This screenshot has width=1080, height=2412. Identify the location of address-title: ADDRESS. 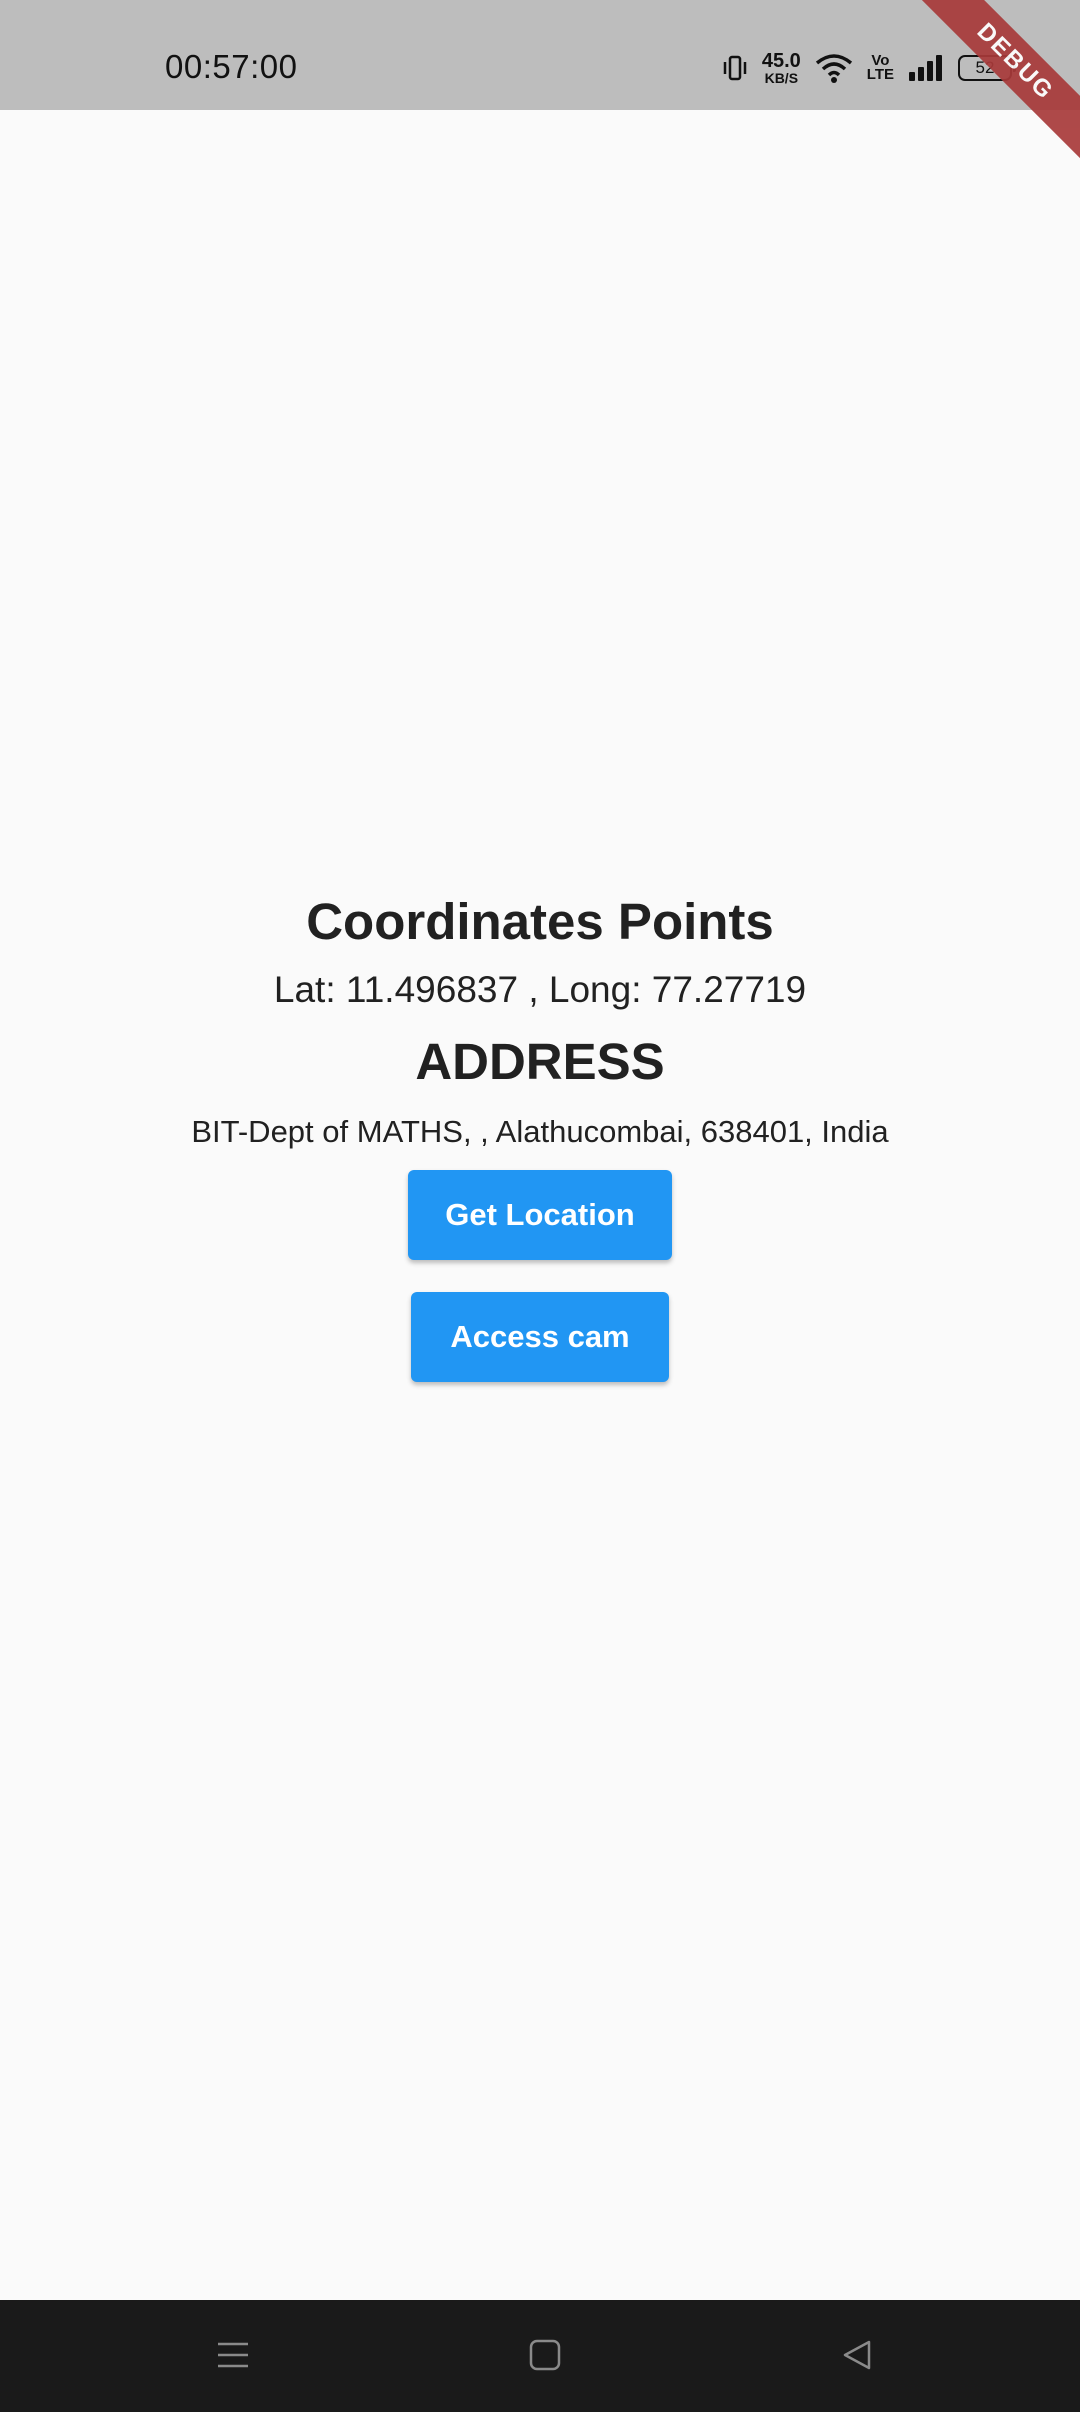
(540, 1061).